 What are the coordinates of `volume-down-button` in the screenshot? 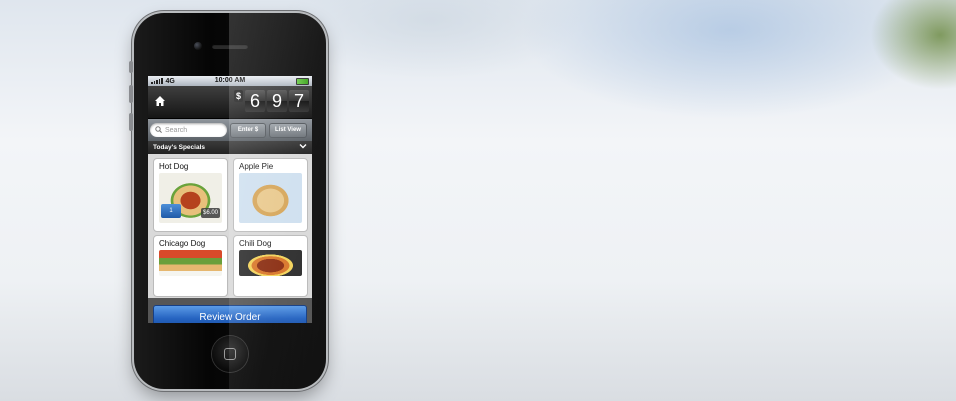 It's located at (131, 122).